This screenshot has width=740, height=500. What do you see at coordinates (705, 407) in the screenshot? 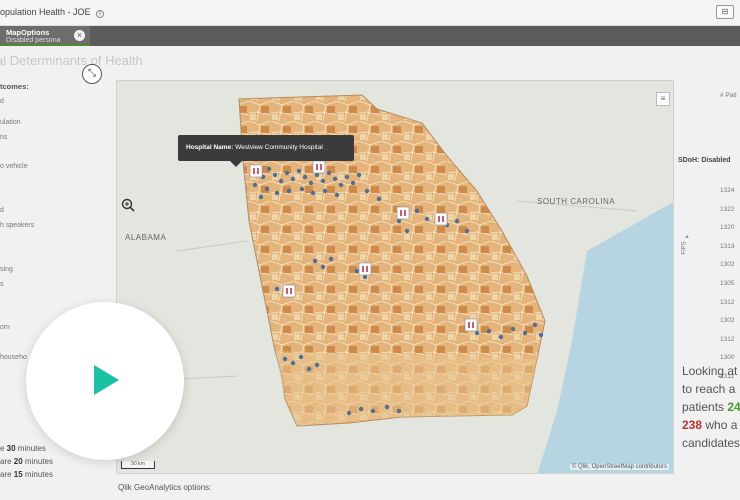
I see `summary-text-part: patients` at bounding box center [705, 407].